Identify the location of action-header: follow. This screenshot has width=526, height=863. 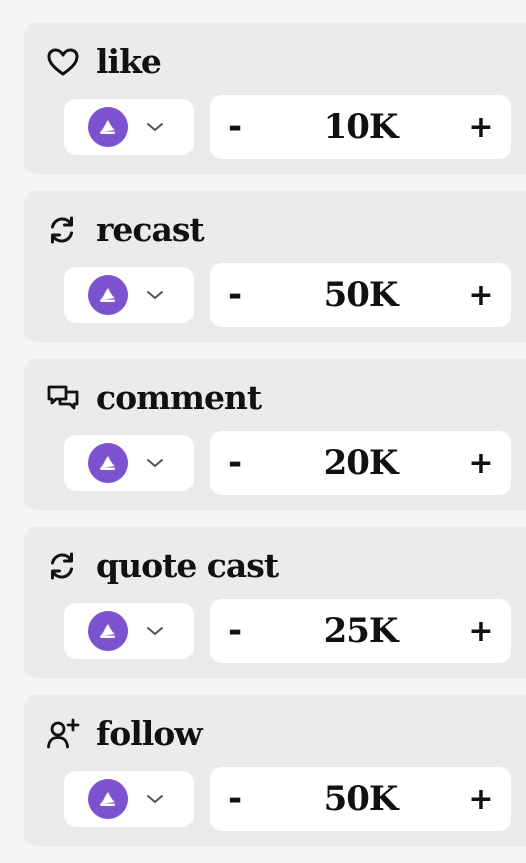
(124, 734).